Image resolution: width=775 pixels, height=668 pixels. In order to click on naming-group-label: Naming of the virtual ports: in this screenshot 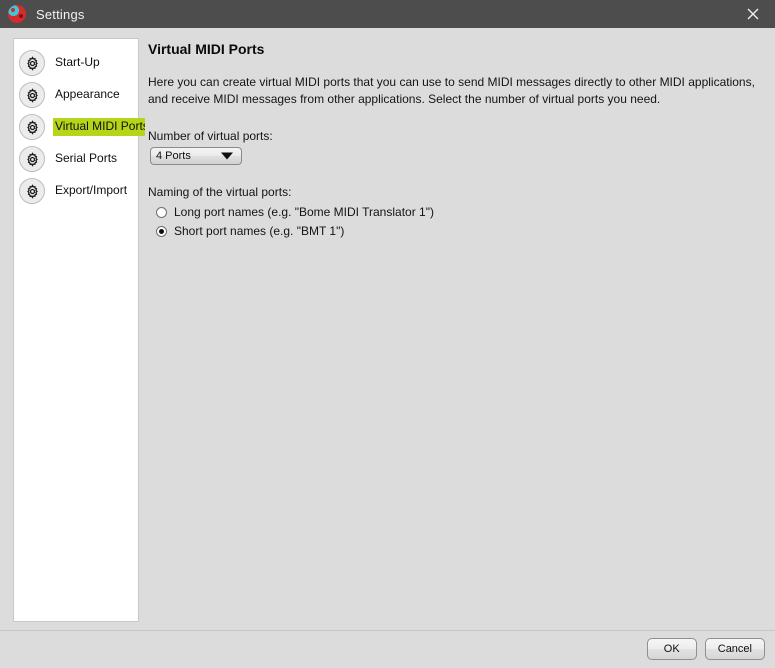, I will do `click(220, 192)`.